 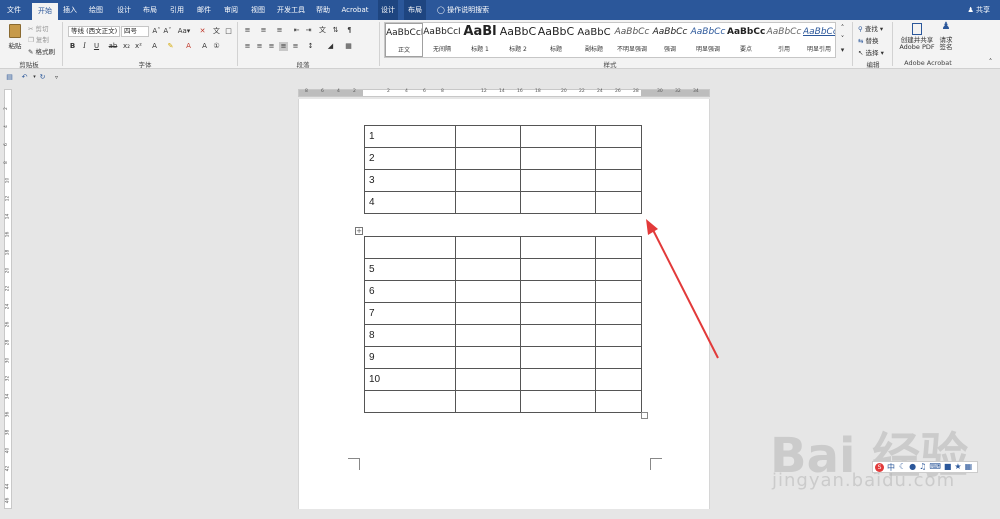 I want to click on ime-mode-icon: 中, so click(x=891, y=467).